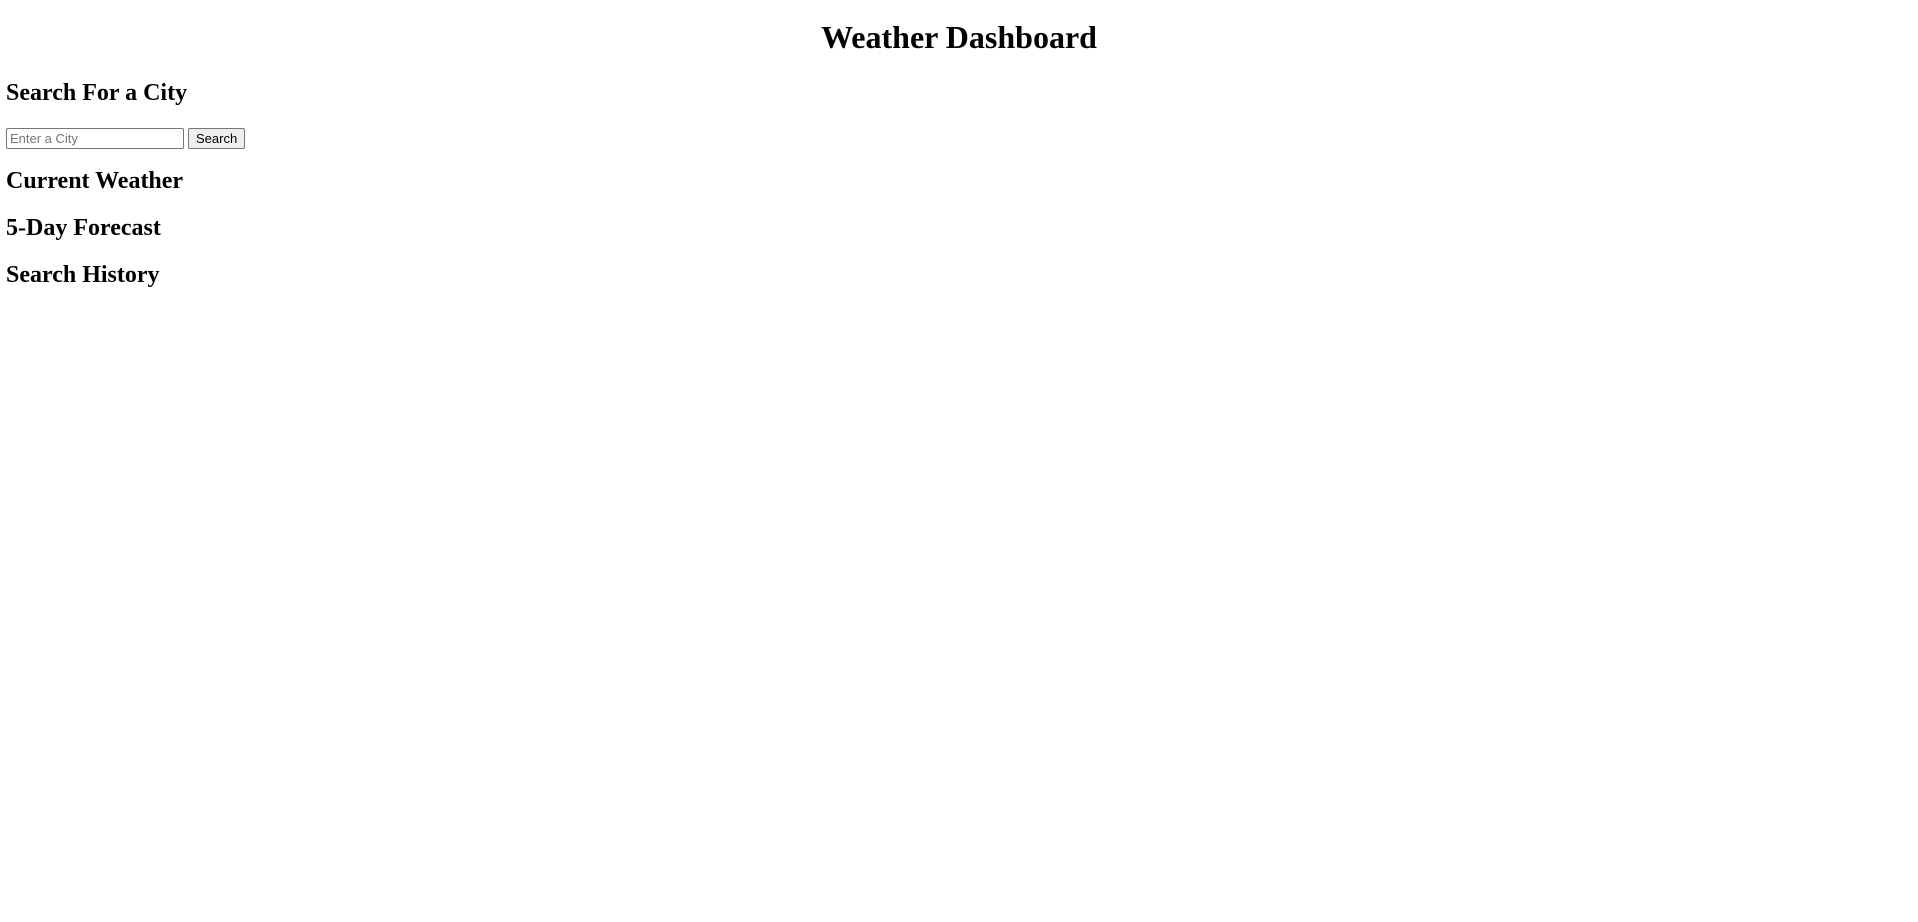 This screenshot has height=922, width=1918. Describe the element at coordinates (959, 37) in the screenshot. I see `page-title: Weather Dashboard` at that location.